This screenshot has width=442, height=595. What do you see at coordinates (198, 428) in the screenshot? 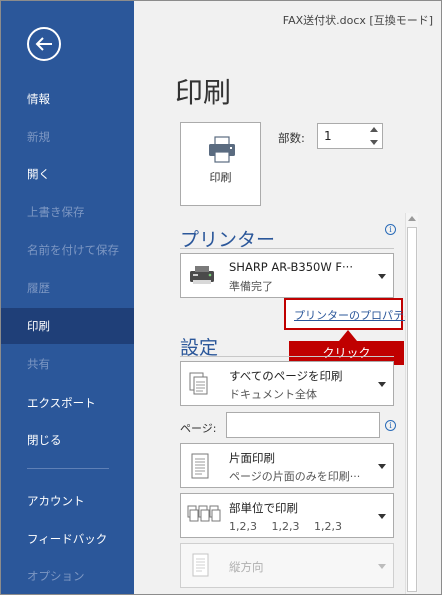
I see `pages-label: ページ:` at bounding box center [198, 428].